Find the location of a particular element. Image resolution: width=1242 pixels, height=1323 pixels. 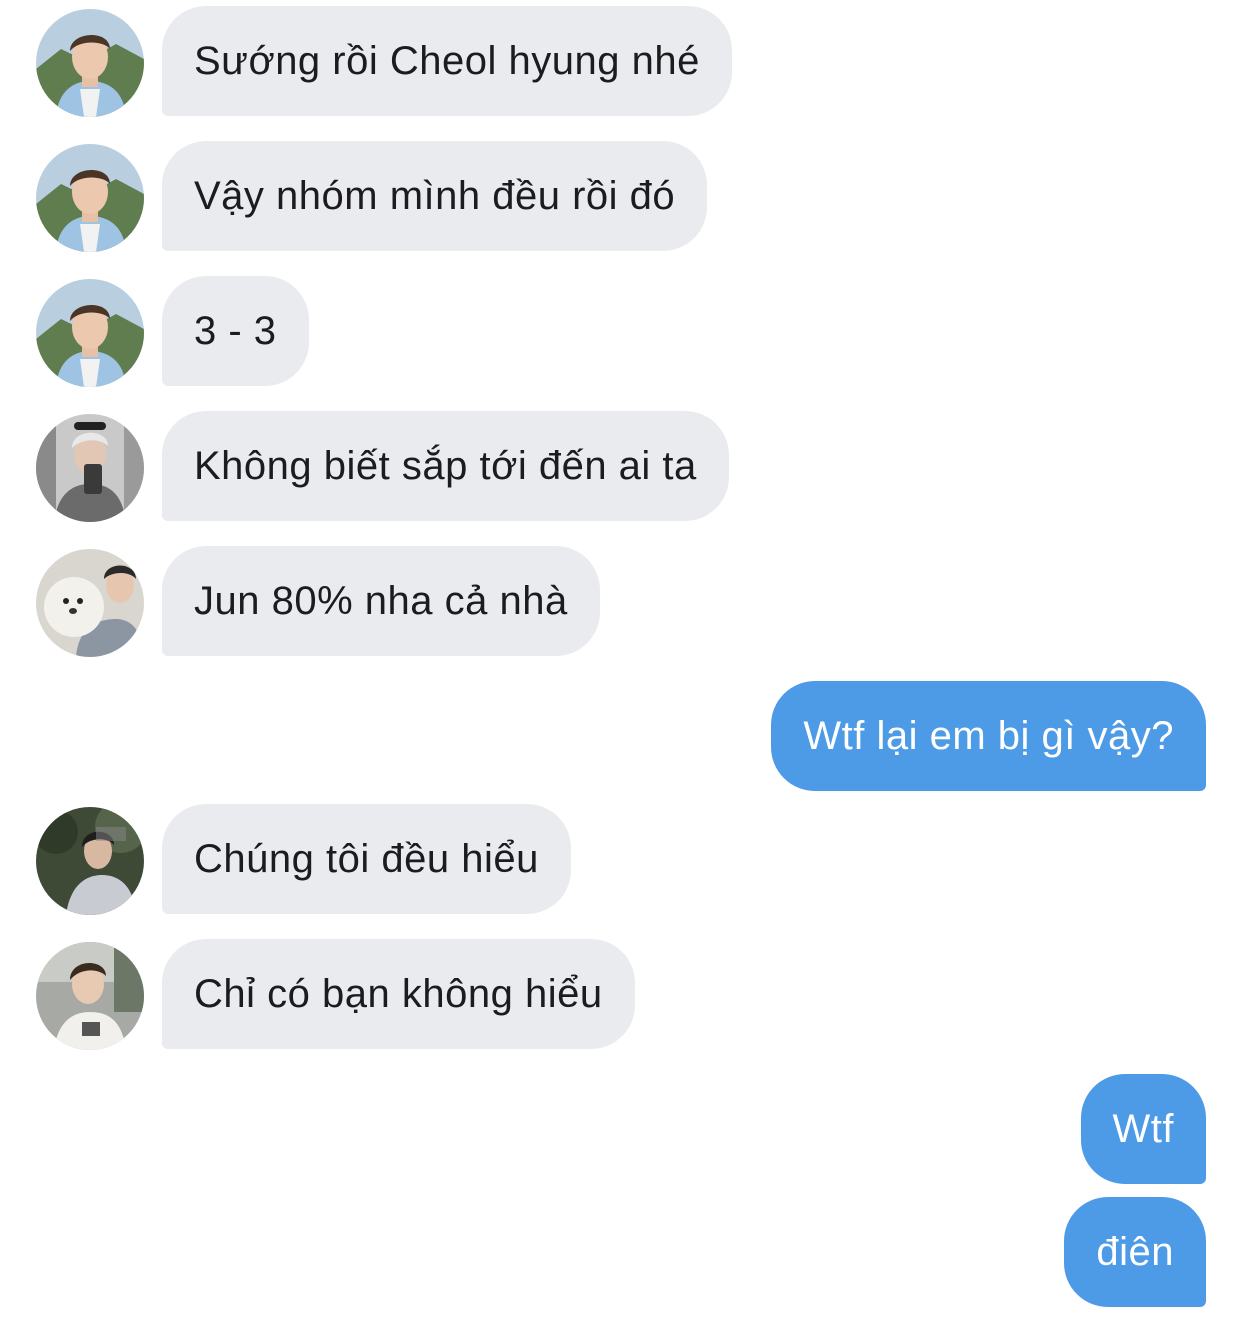

message-row-outgoing: Wtf lại em bị gì vậy? is located at coordinates (621, 736).